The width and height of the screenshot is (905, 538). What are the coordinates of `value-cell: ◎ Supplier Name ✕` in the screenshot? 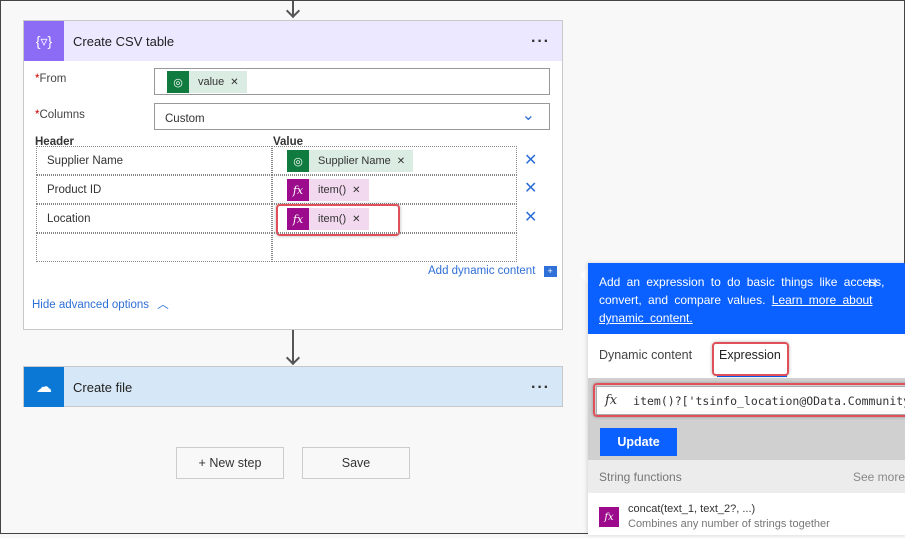 It's located at (394, 160).